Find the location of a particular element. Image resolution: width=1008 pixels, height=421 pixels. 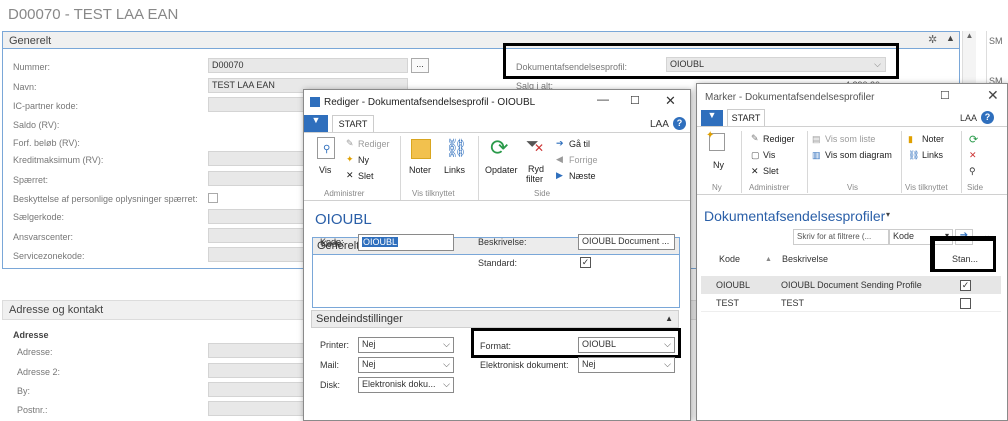

heading-dropdown-icon: ▾ is located at coordinates (888, 214).